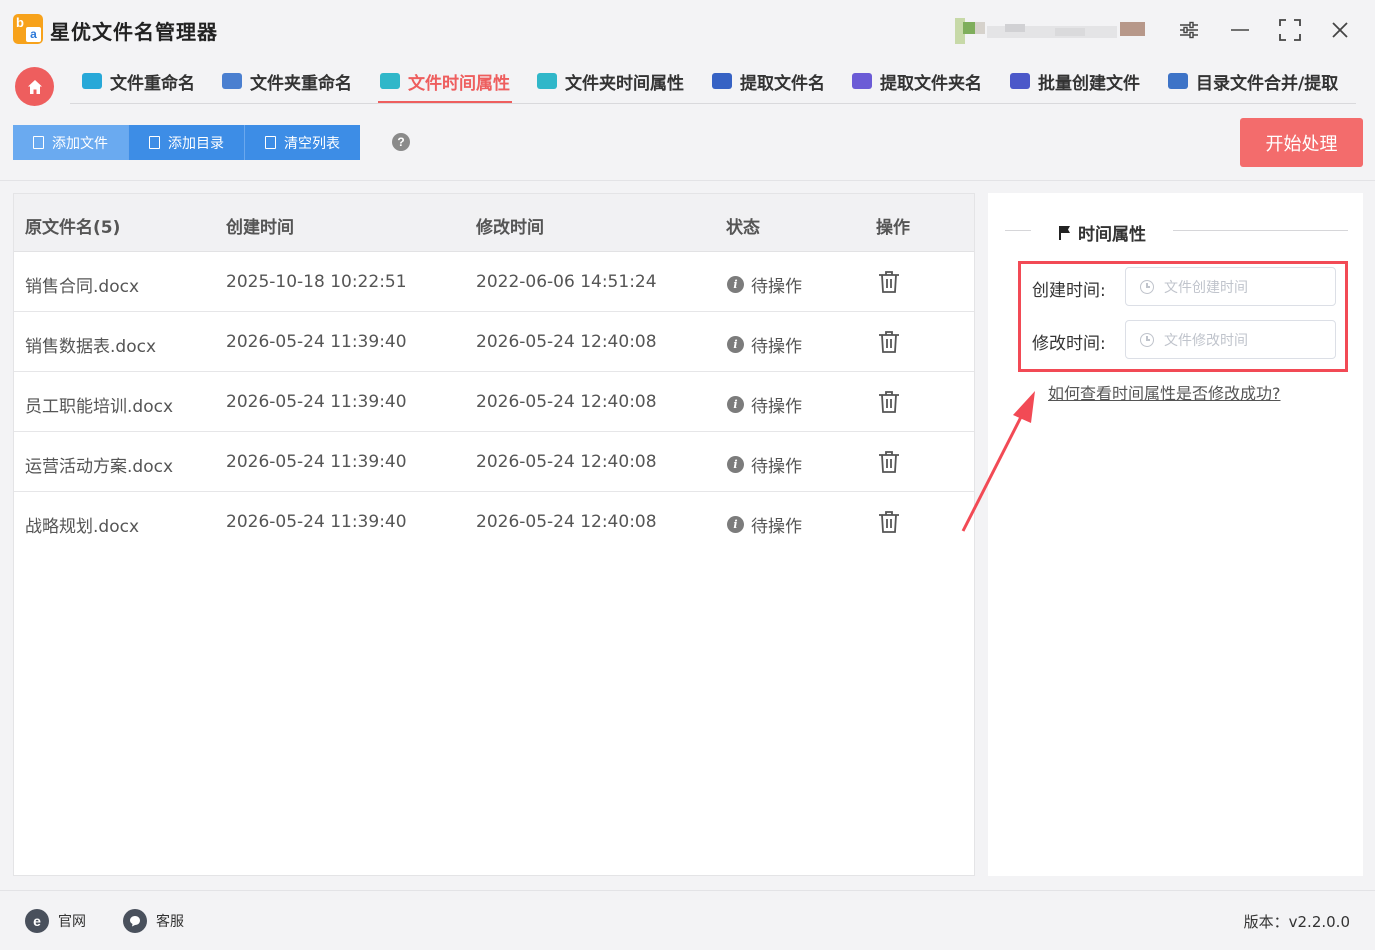 Image resolution: width=1375 pixels, height=950 pixels. I want to click on file-time-icon, so click(390, 81).